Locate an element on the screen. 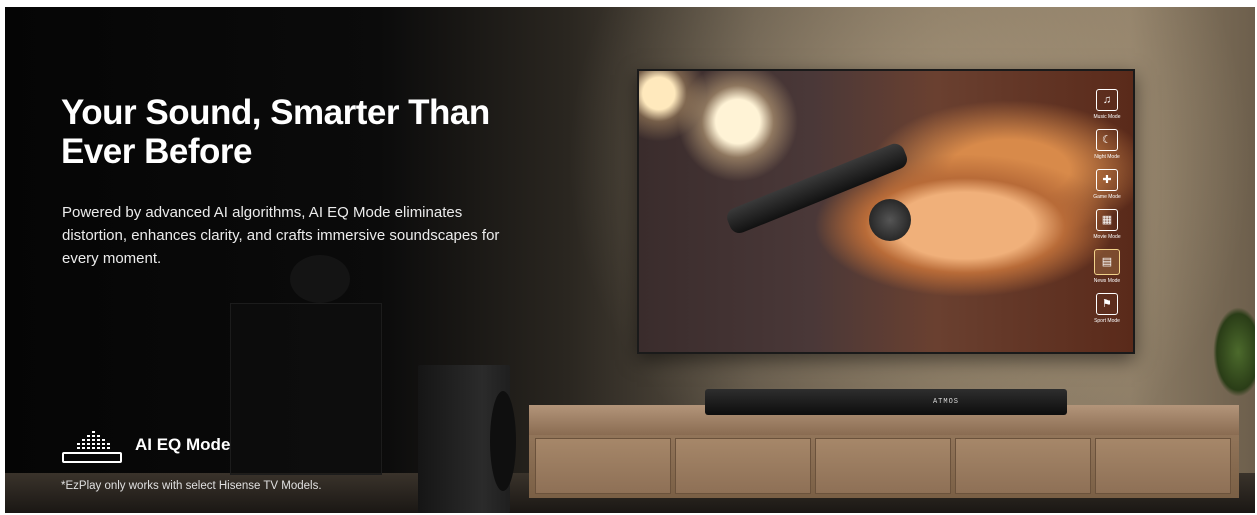 The height and width of the screenshot is (515, 1257). tv-mode-game: ✚ Game Mode is located at coordinates (1107, 184).